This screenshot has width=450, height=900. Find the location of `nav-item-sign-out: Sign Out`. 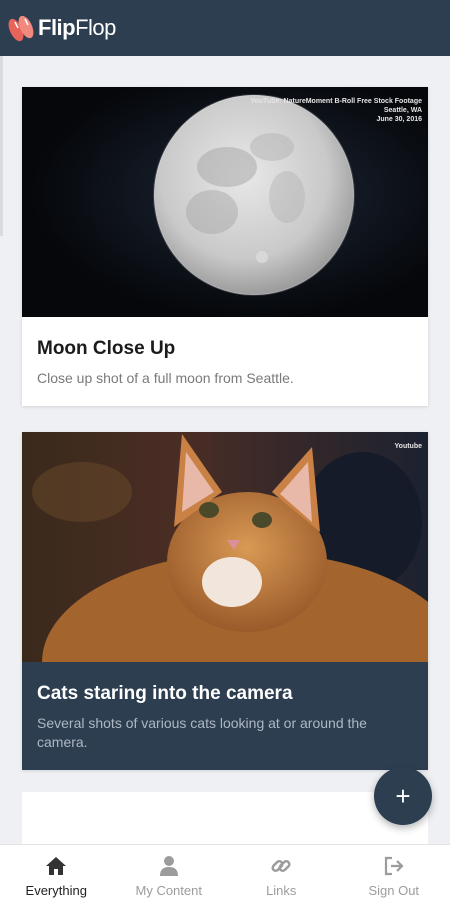

nav-item-sign-out: Sign Out is located at coordinates (394, 872).